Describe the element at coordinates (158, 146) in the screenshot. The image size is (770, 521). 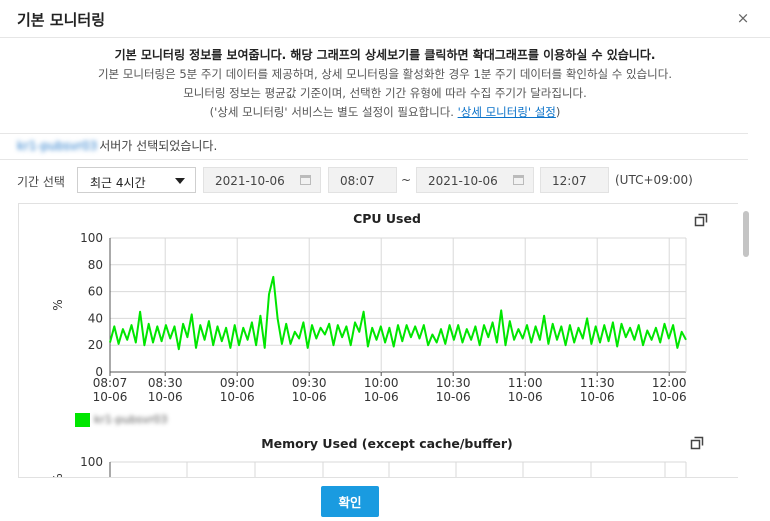
I see `server-selected-text: 서버가 선택되었습니다.` at that location.